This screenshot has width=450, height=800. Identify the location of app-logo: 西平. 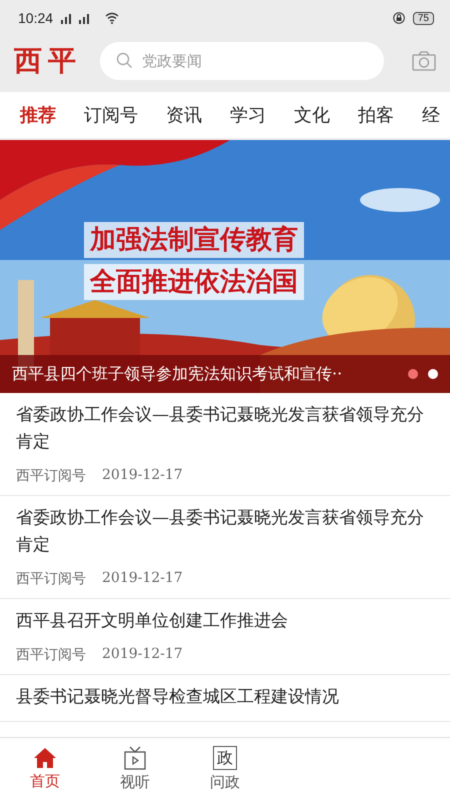
(48, 61).